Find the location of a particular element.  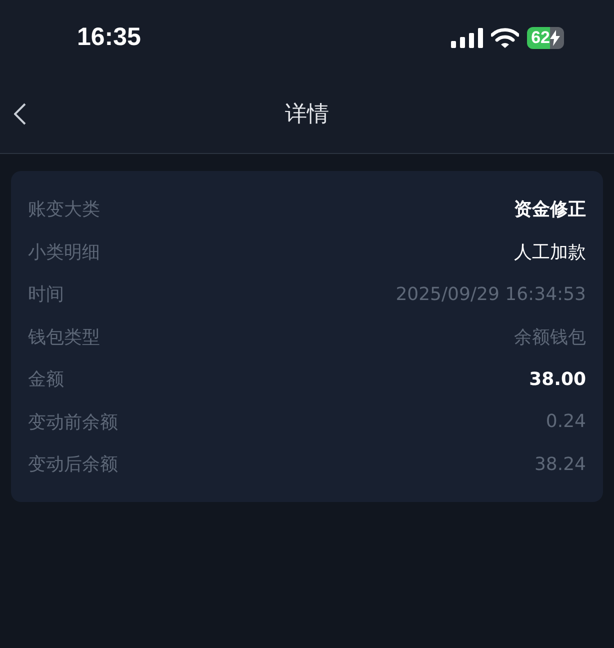

field-value: 0.24 is located at coordinates (566, 421).